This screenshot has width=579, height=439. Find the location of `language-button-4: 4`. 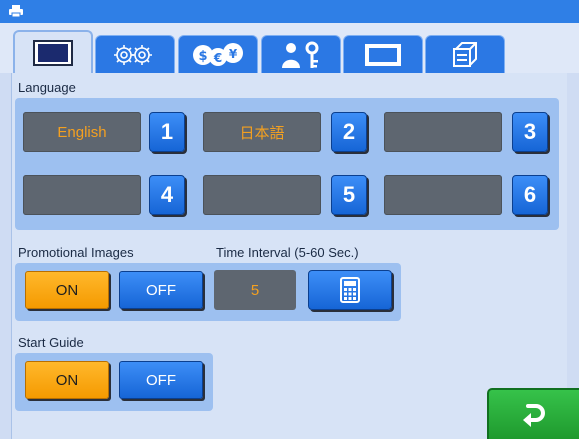

language-button-4: 4 is located at coordinates (167, 195).